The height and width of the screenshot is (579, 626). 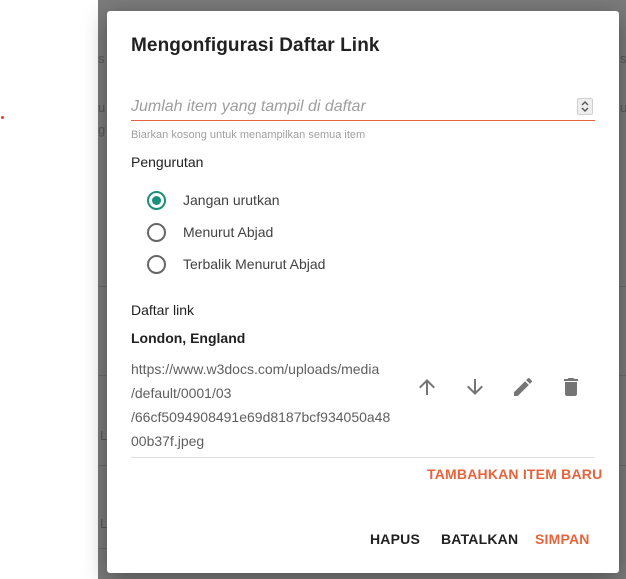 What do you see at coordinates (475, 387) in the screenshot?
I see `arrow-down-icon` at bounding box center [475, 387].